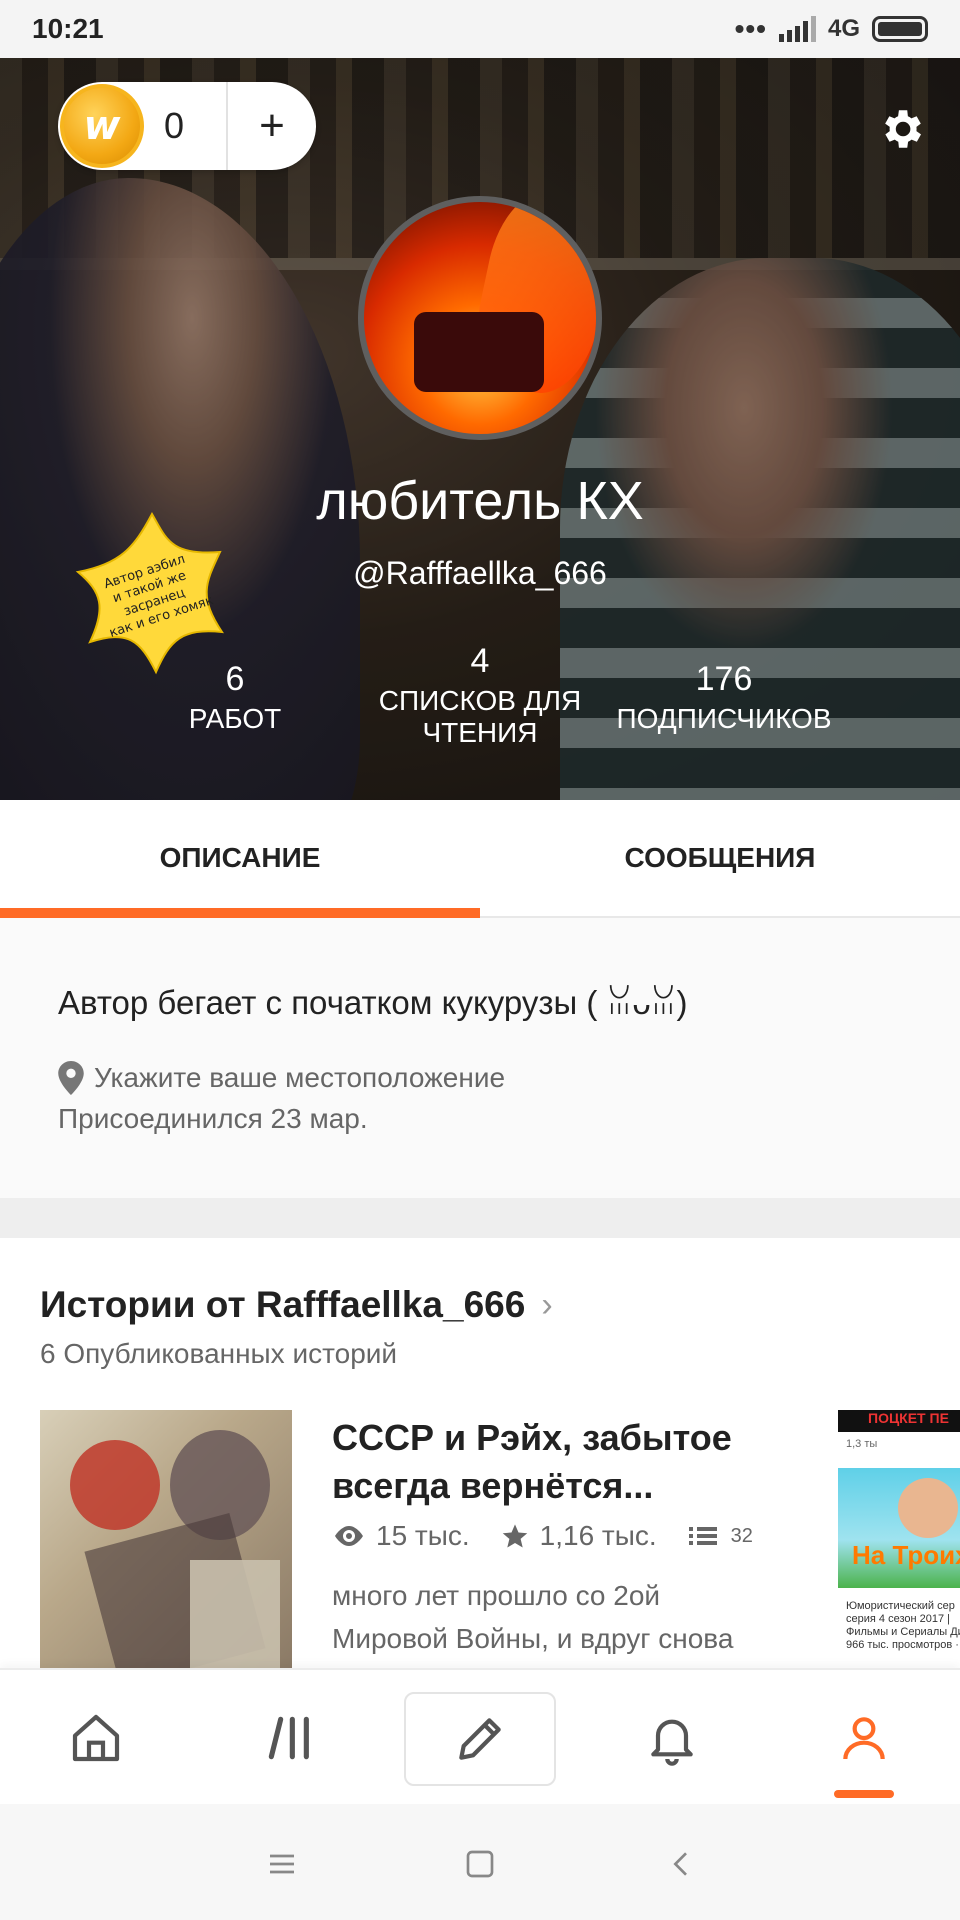  What do you see at coordinates (750, 28) in the screenshot?
I see `more-dots-icon: •••` at bounding box center [750, 28].